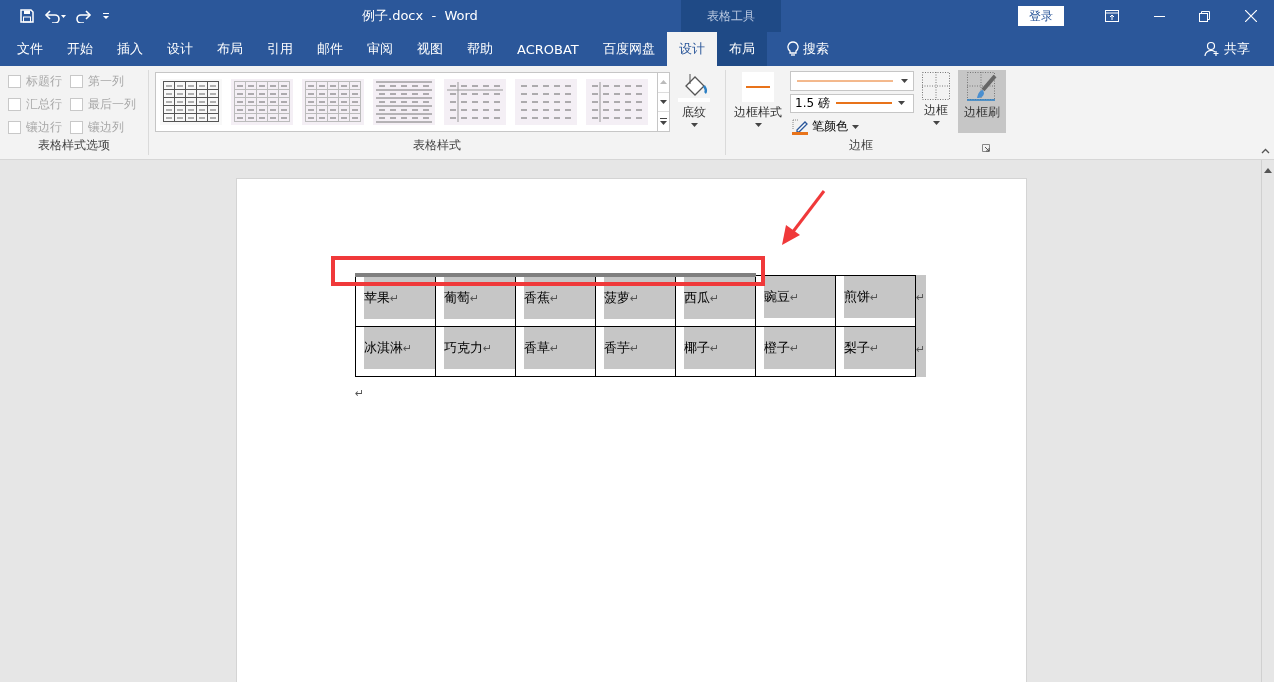 This screenshot has height=682, width=1274. What do you see at coordinates (360, 393) in the screenshot?
I see `paragraph-mark: ↵` at bounding box center [360, 393].